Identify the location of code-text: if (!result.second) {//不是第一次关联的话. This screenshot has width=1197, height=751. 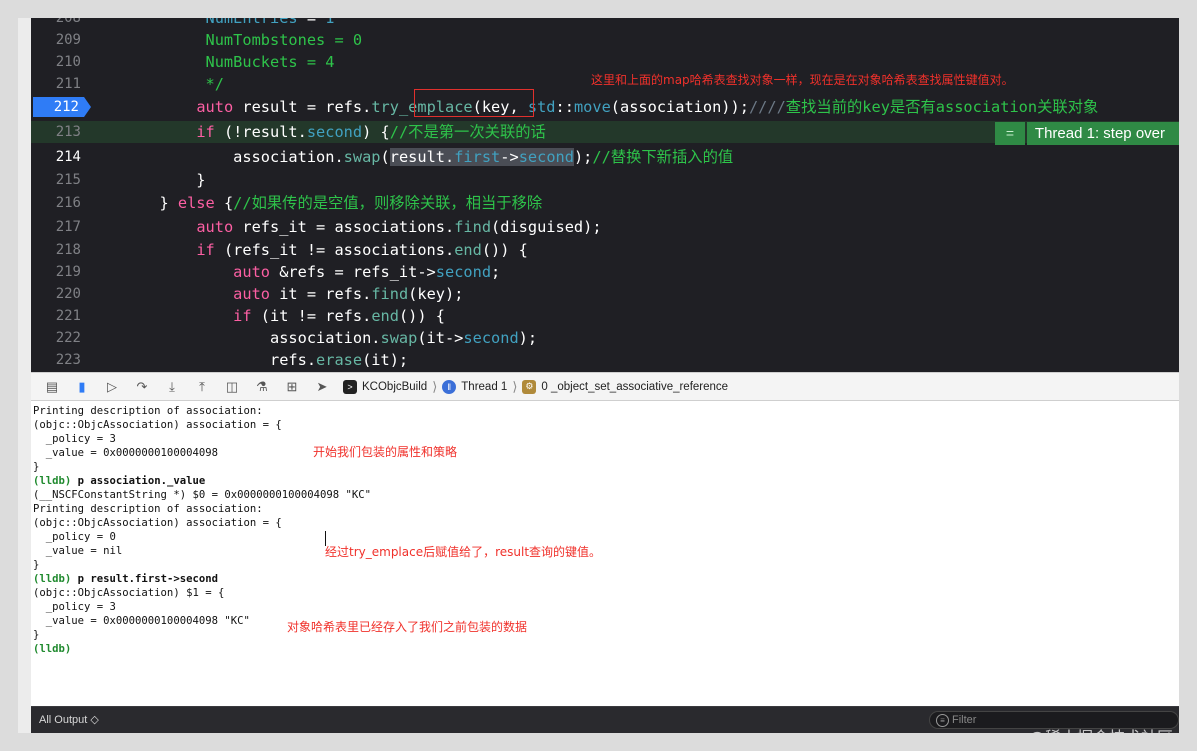
(320, 132).